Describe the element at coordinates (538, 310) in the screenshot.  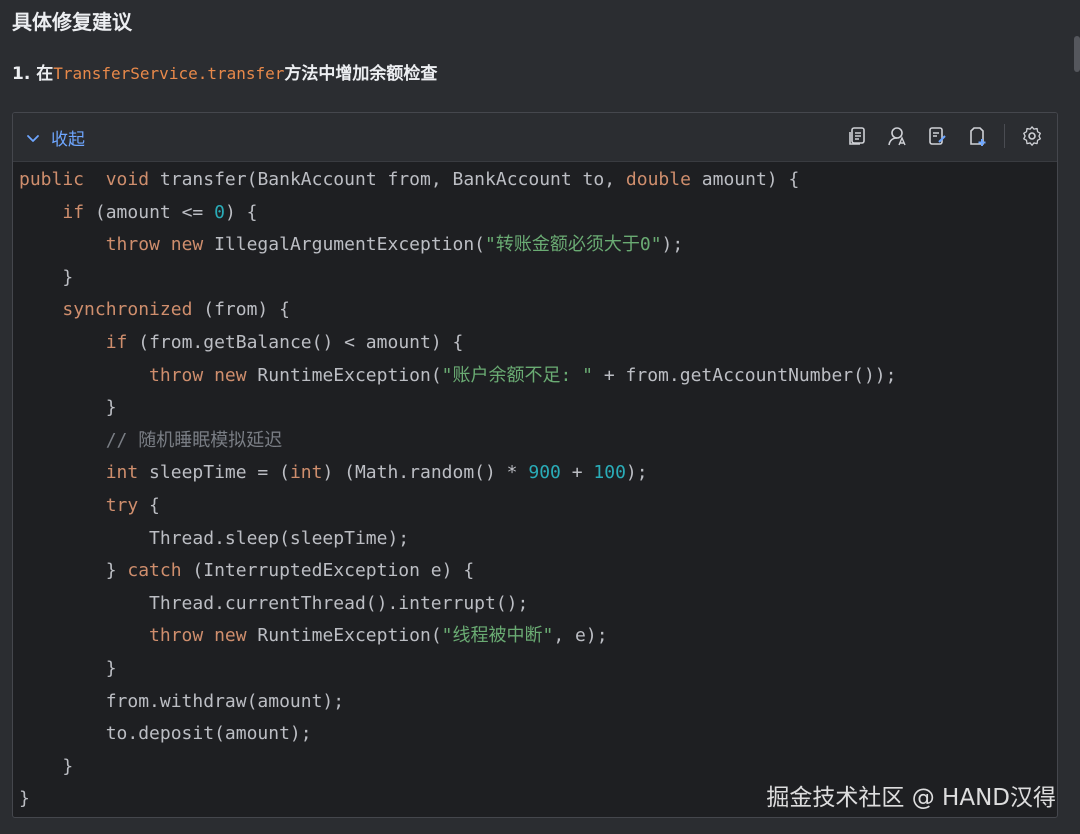
I see `code-line: synchronized (from) {` at that location.